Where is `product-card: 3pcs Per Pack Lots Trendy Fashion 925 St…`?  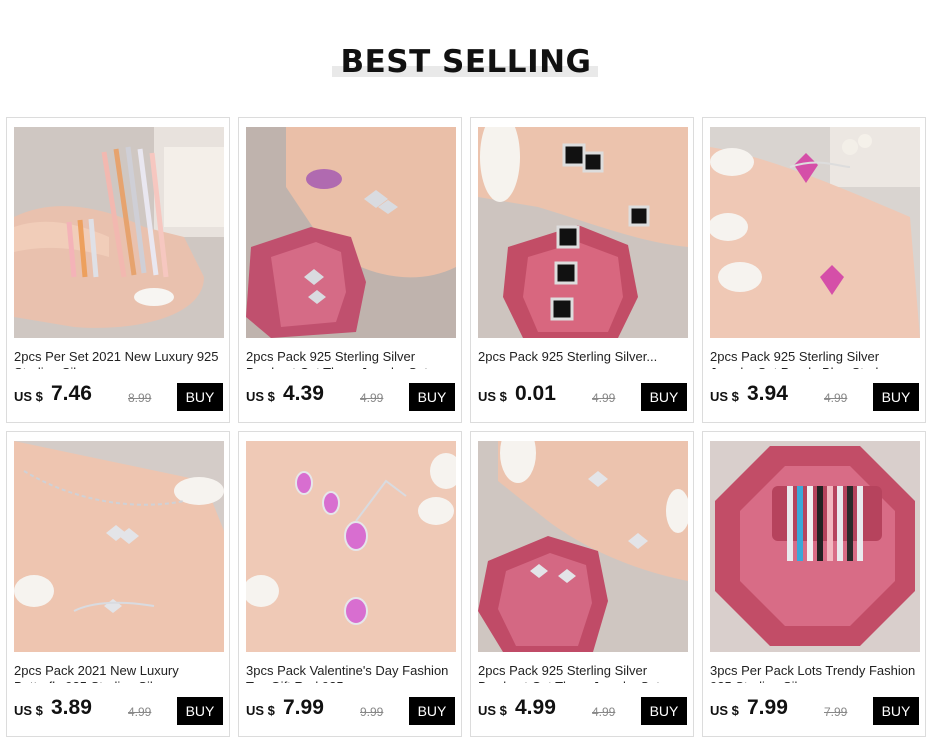 product-card: 3pcs Per Pack Lots Trendy Fashion 925 St… is located at coordinates (814, 584).